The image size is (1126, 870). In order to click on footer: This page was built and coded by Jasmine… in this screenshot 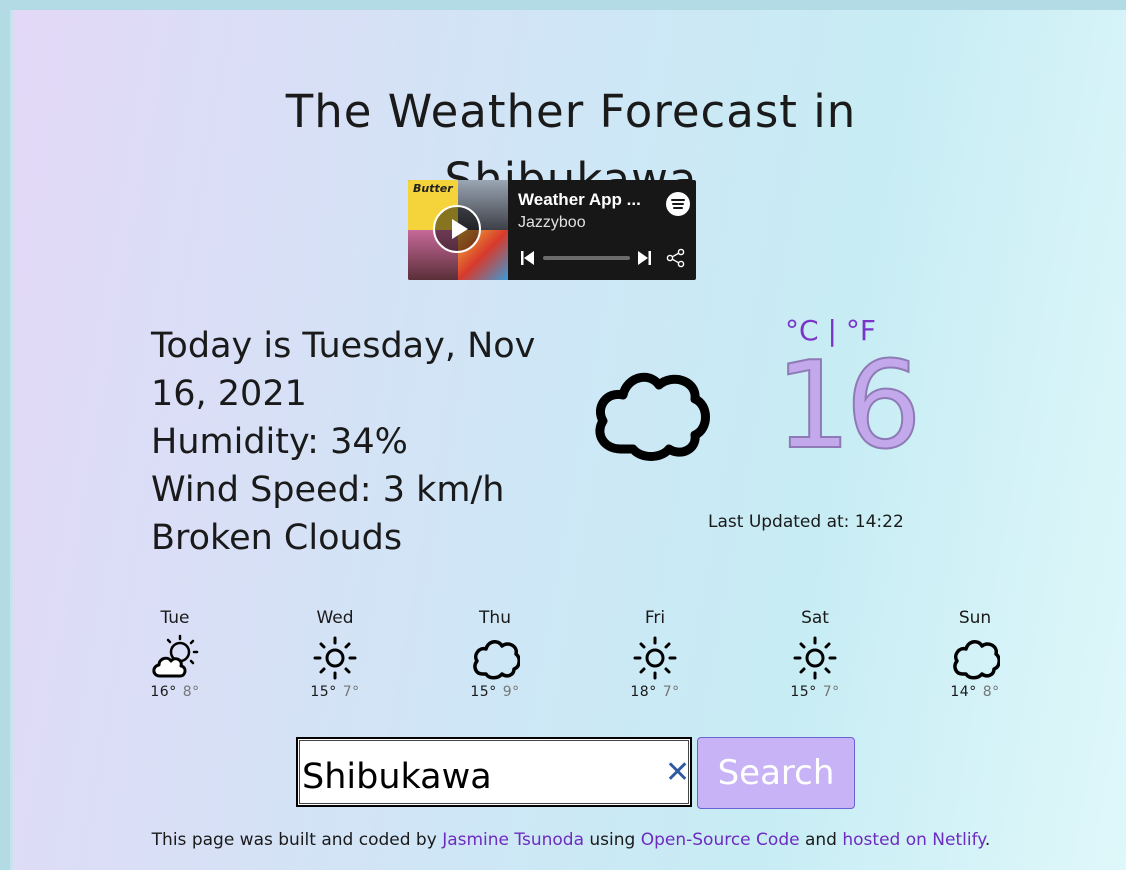, I will do `click(569, 840)`.